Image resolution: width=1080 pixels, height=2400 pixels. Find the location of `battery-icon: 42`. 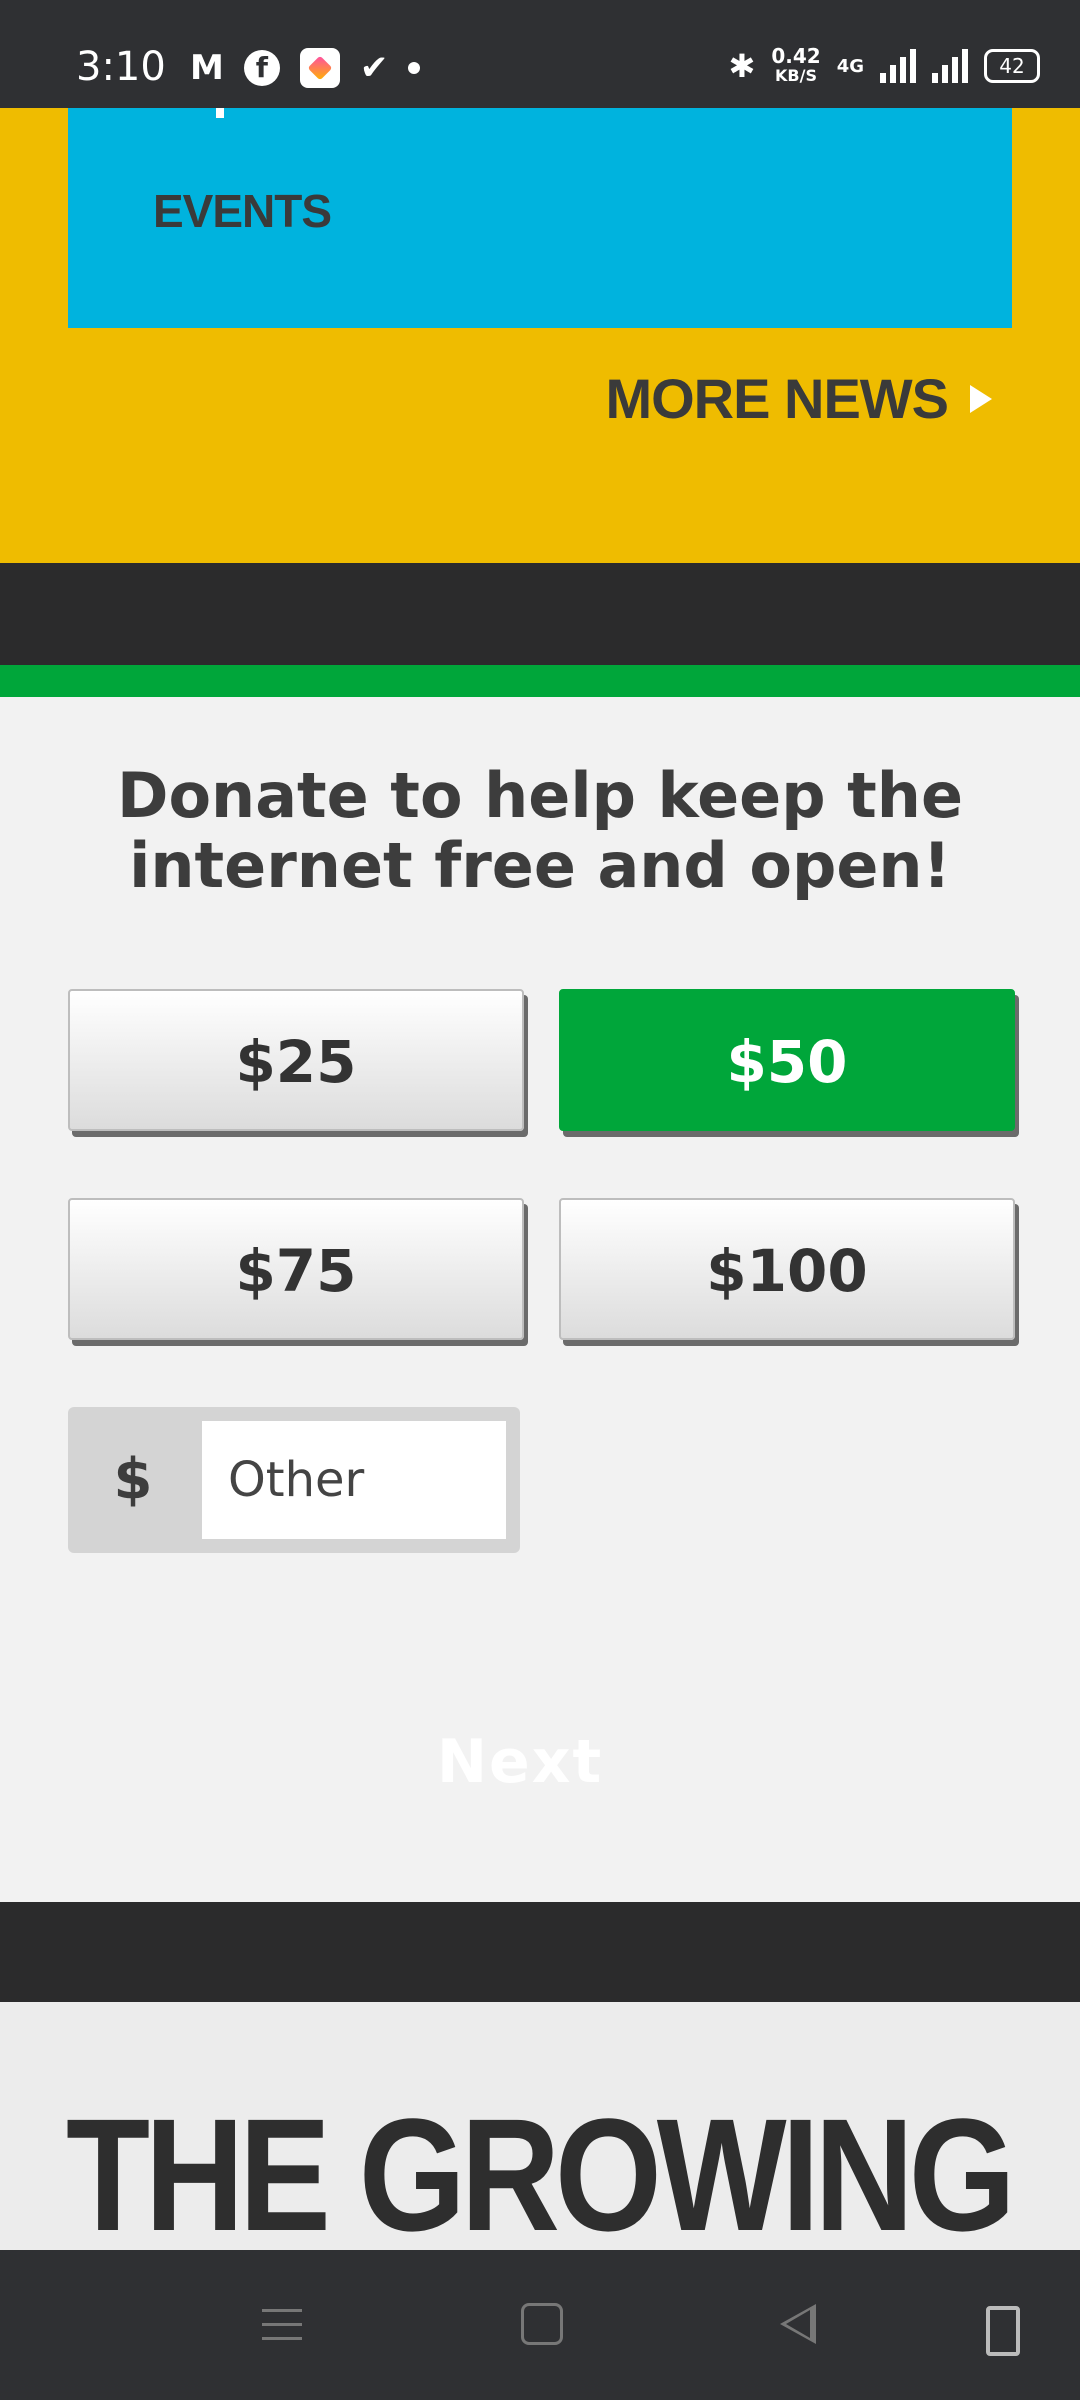

battery-icon: 42 is located at coordinates (1012, 66).